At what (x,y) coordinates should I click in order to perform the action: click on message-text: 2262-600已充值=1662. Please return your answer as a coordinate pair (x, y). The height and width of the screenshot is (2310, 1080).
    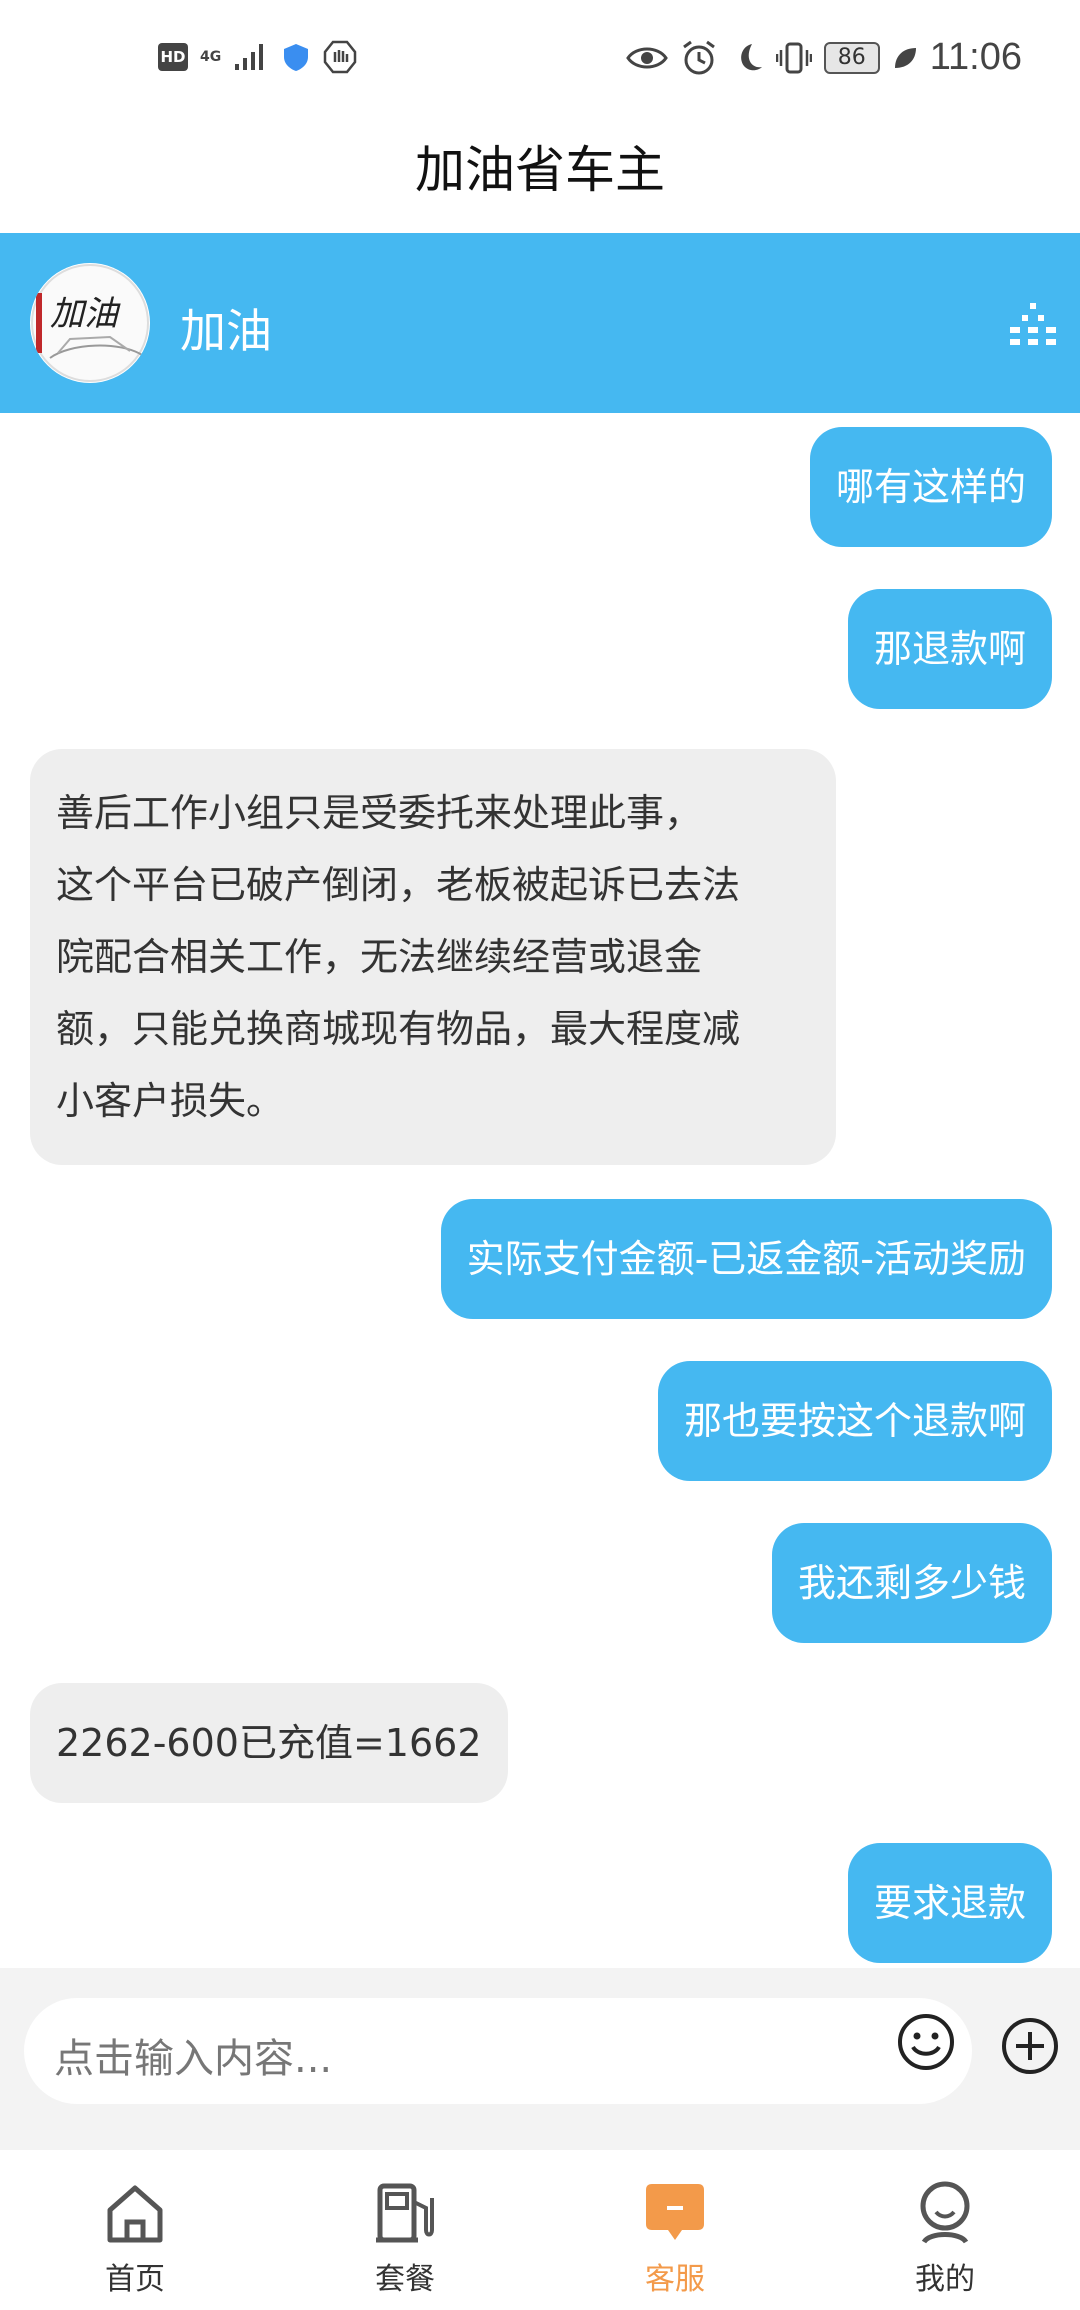
    Looking at the image, I should click on (269, 1743).